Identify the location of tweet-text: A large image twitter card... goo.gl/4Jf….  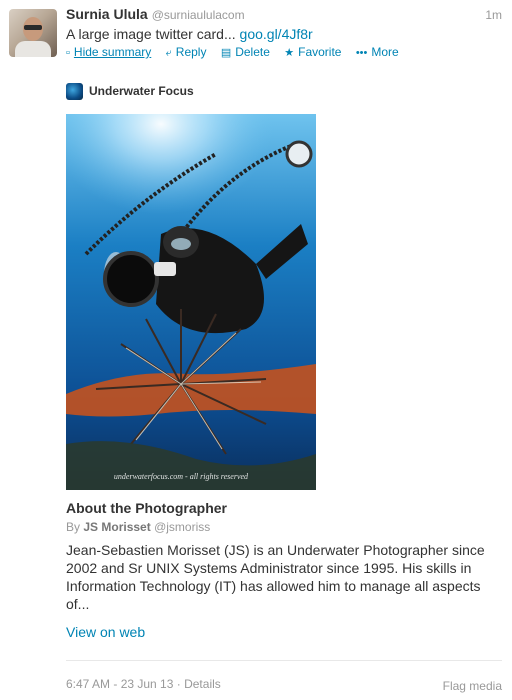
(189, 34).